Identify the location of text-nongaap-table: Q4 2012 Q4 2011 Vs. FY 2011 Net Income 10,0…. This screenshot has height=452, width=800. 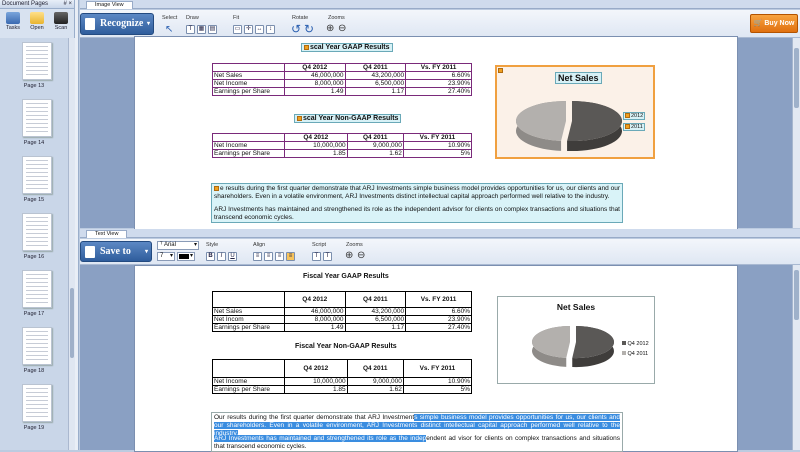
(342, 376).